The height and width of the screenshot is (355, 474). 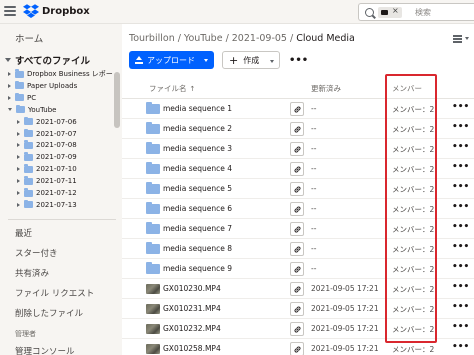 What do you see at coordinates (197, 268) in the screenshot?
I see `file-name: media sequence 9` at bounding box center [197, 268].